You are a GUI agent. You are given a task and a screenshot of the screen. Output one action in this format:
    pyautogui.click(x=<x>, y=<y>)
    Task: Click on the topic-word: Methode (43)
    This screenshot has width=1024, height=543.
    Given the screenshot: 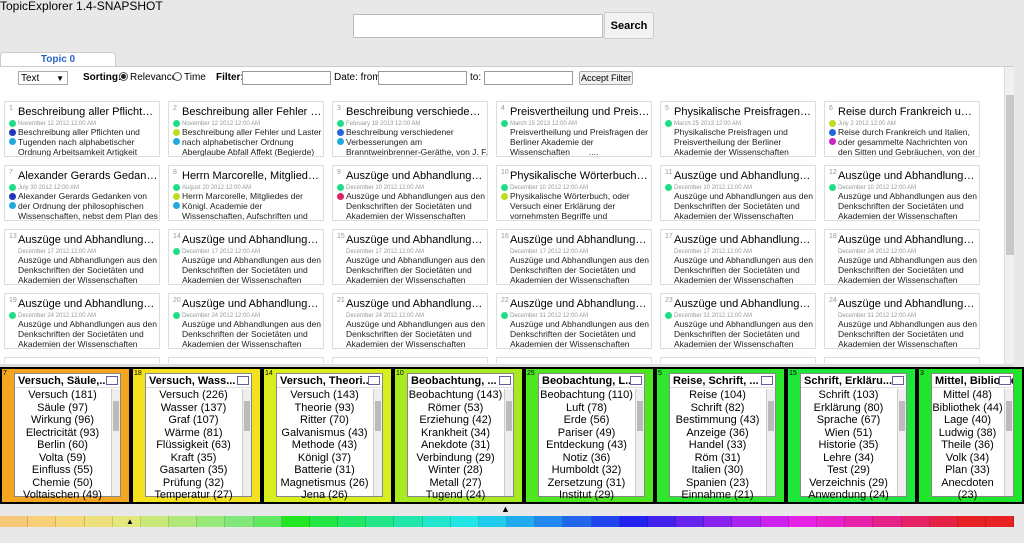 What is the action you would take?
    pyautogui.click(x=324, y=445)
    